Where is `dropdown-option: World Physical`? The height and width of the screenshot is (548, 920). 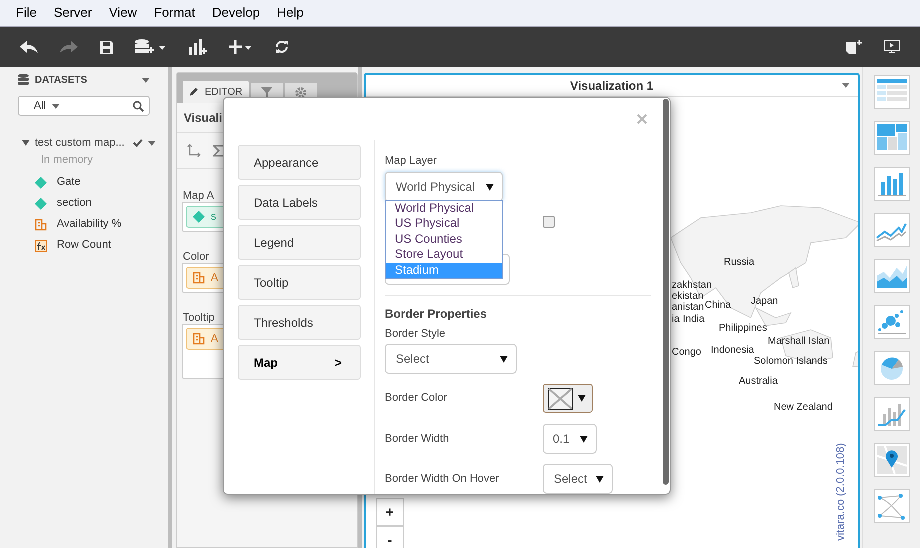
dropdown-option: World Physical is located at coordinates (444, 208).